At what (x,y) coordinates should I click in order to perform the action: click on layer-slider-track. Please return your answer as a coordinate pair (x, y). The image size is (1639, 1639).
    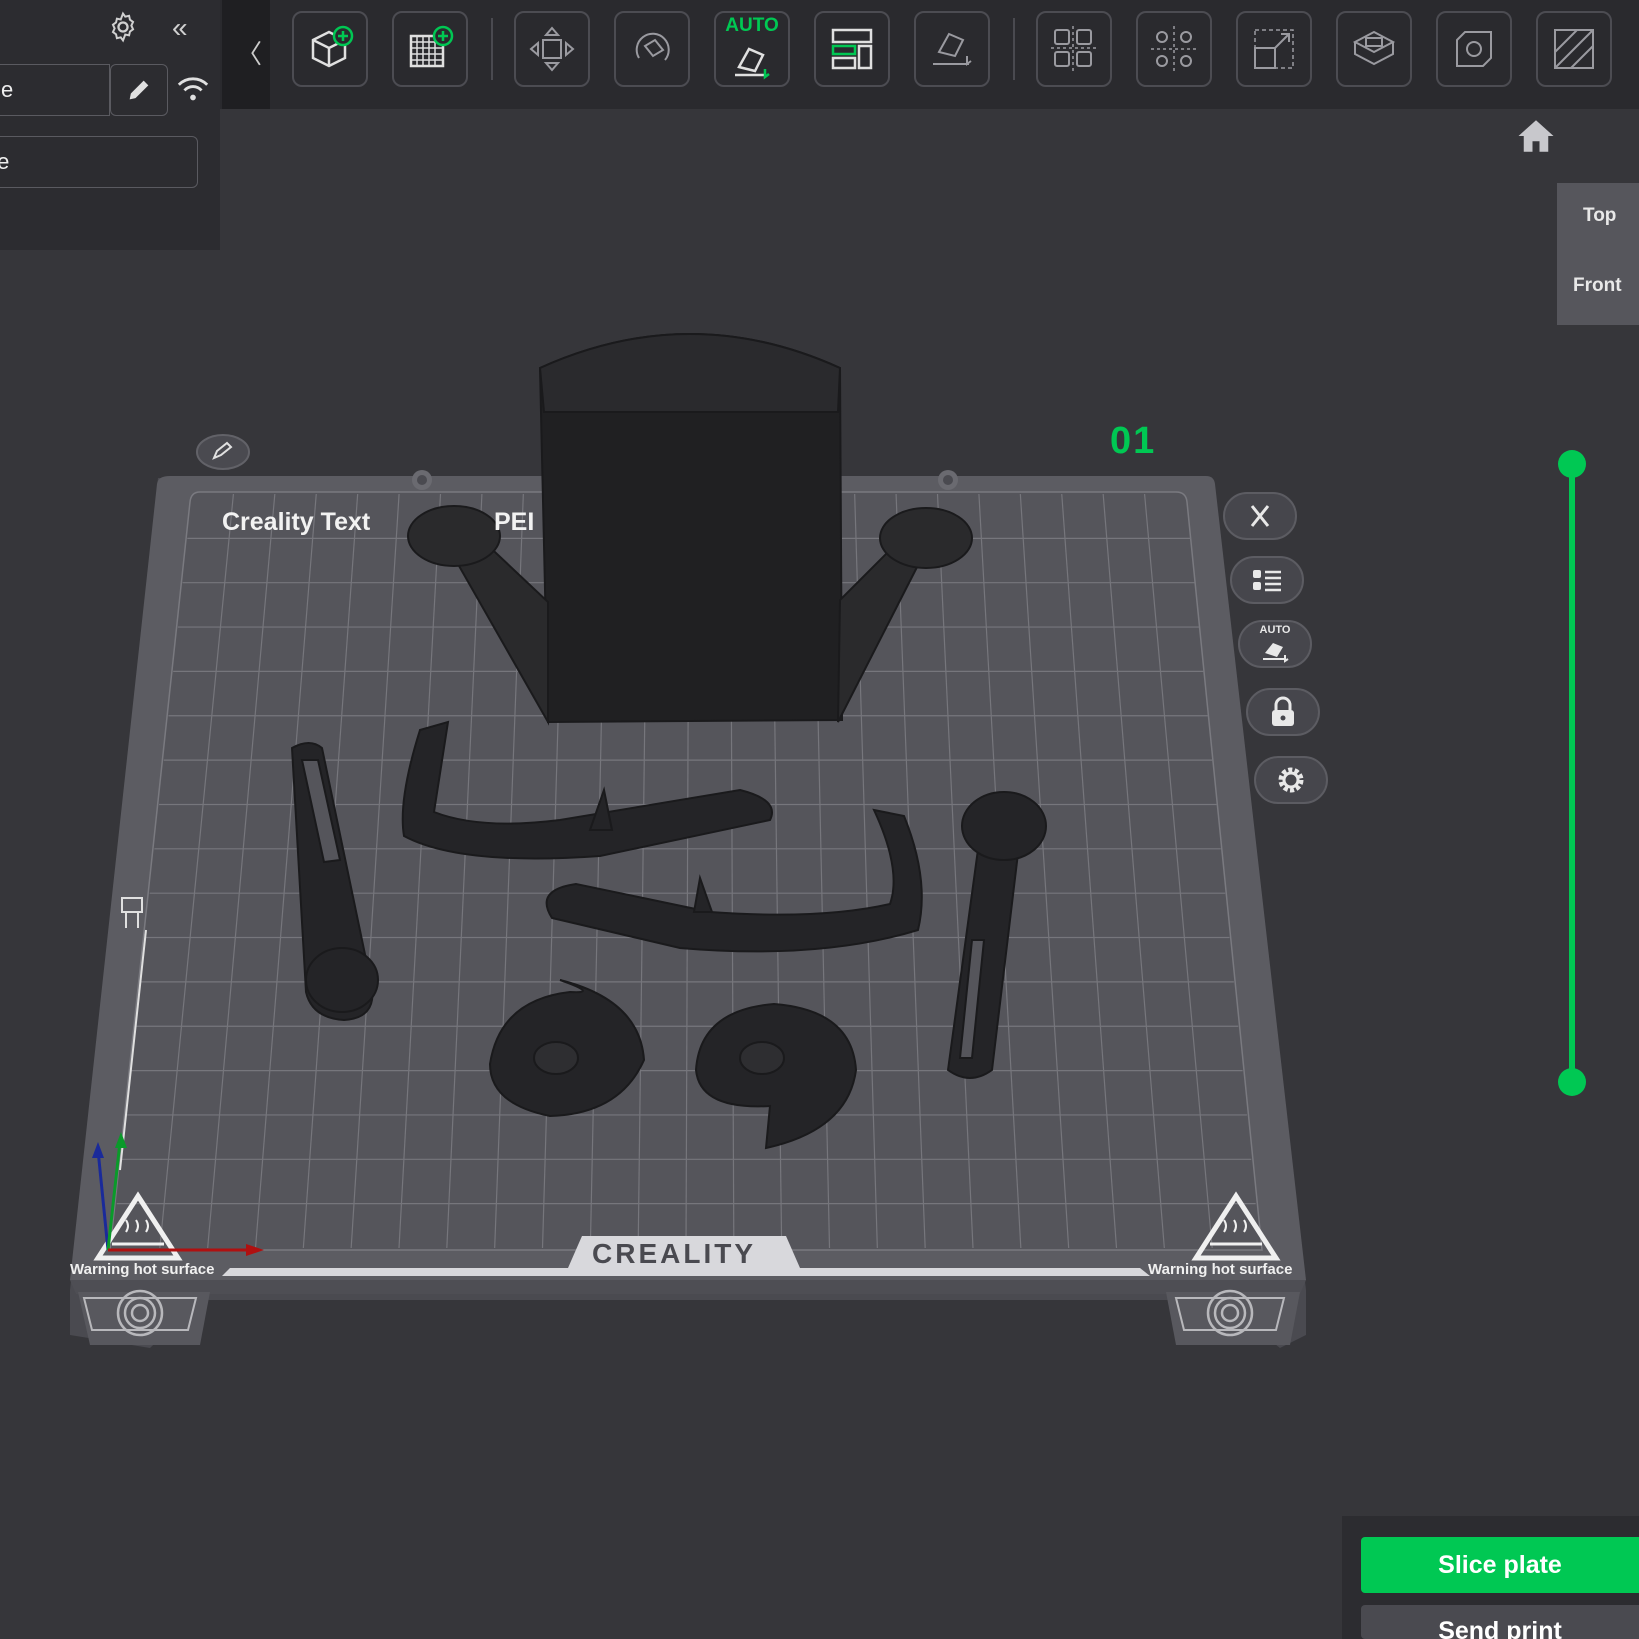
    Looking at the image, I should click on (1572, 774).